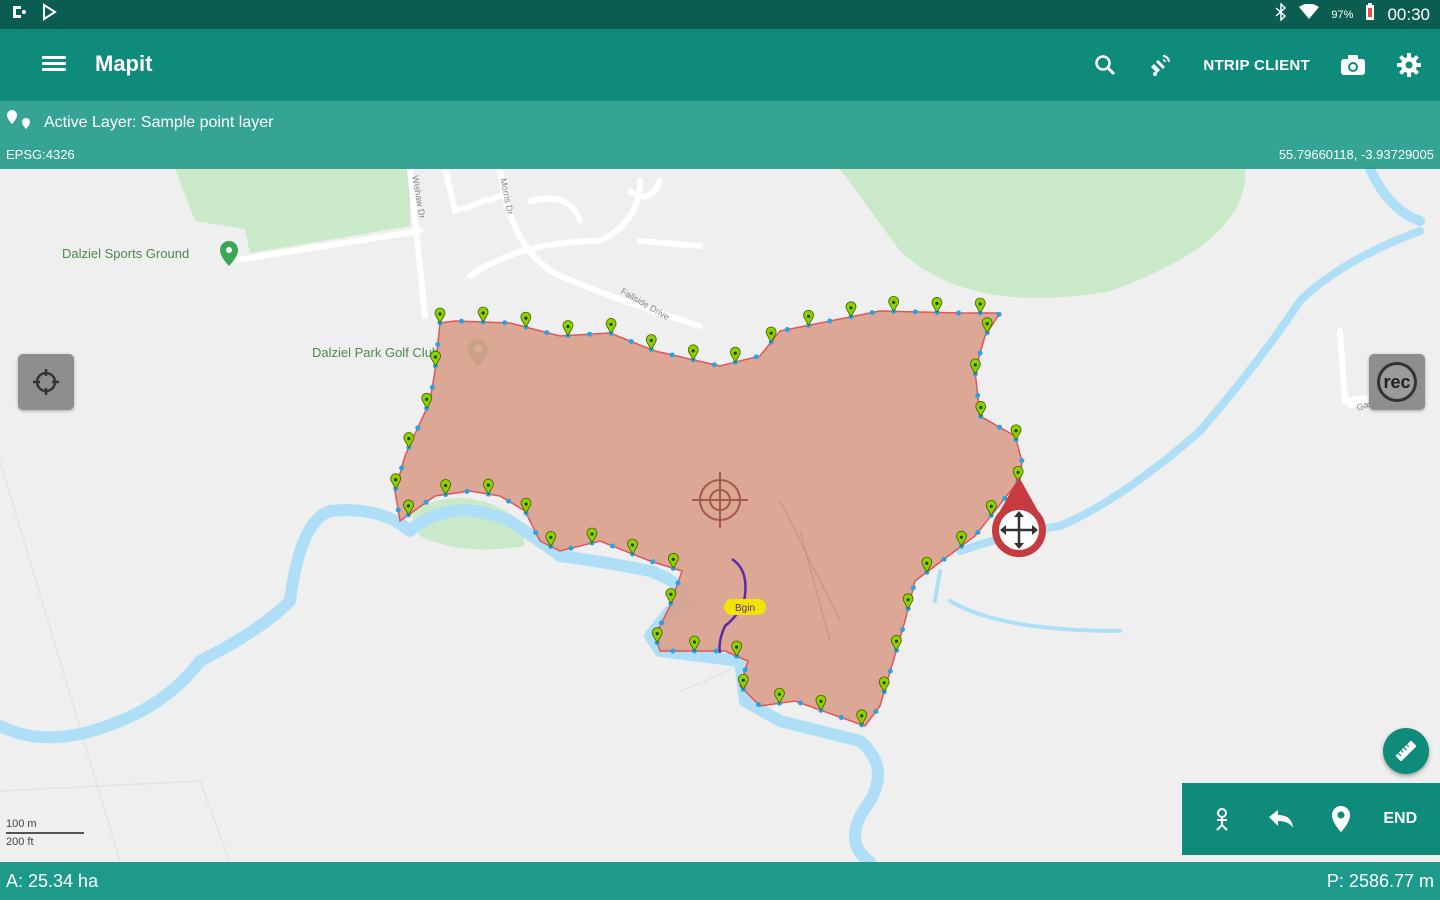 The width and height of the screenshot is (1440, 900). What do you see at coordinates (40, 154) in the screenshot?
I see `epsg-code: EPSG:4326` at bounding box center [40, 154].